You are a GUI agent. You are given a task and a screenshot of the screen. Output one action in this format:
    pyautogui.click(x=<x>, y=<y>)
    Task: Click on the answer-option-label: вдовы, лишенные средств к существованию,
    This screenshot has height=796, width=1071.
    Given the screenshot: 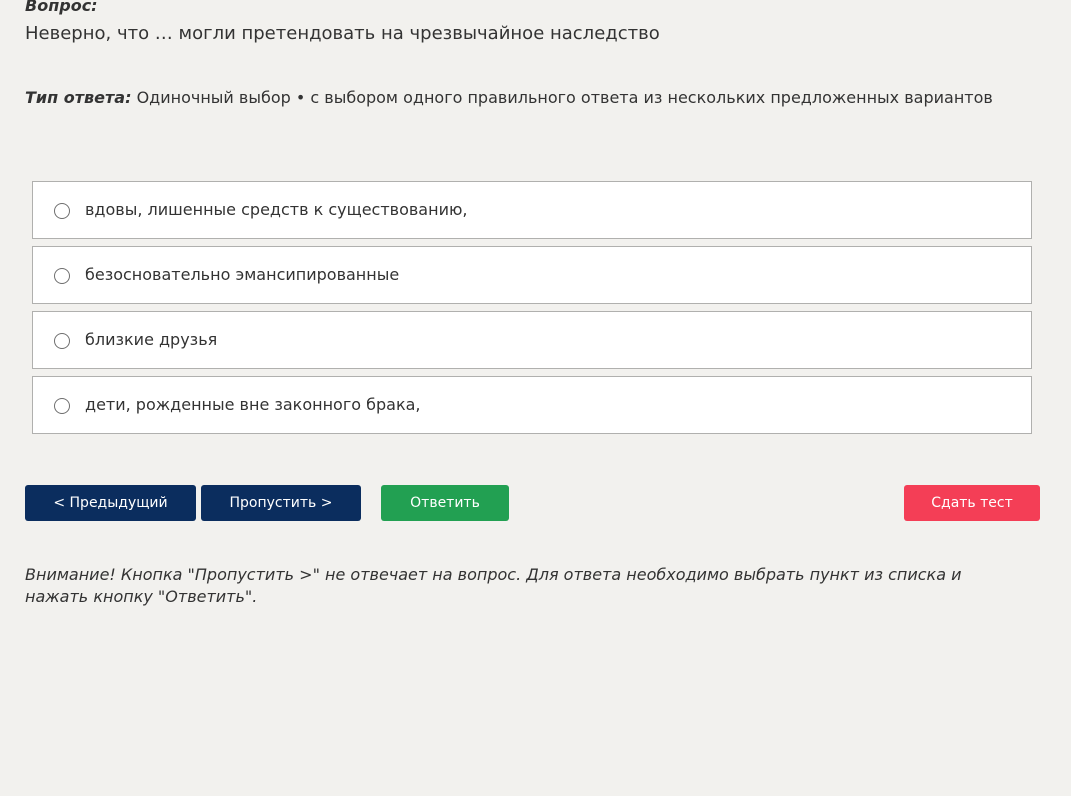 What is the action you would take?
    pyautogui.click(x=276, y=209)
    